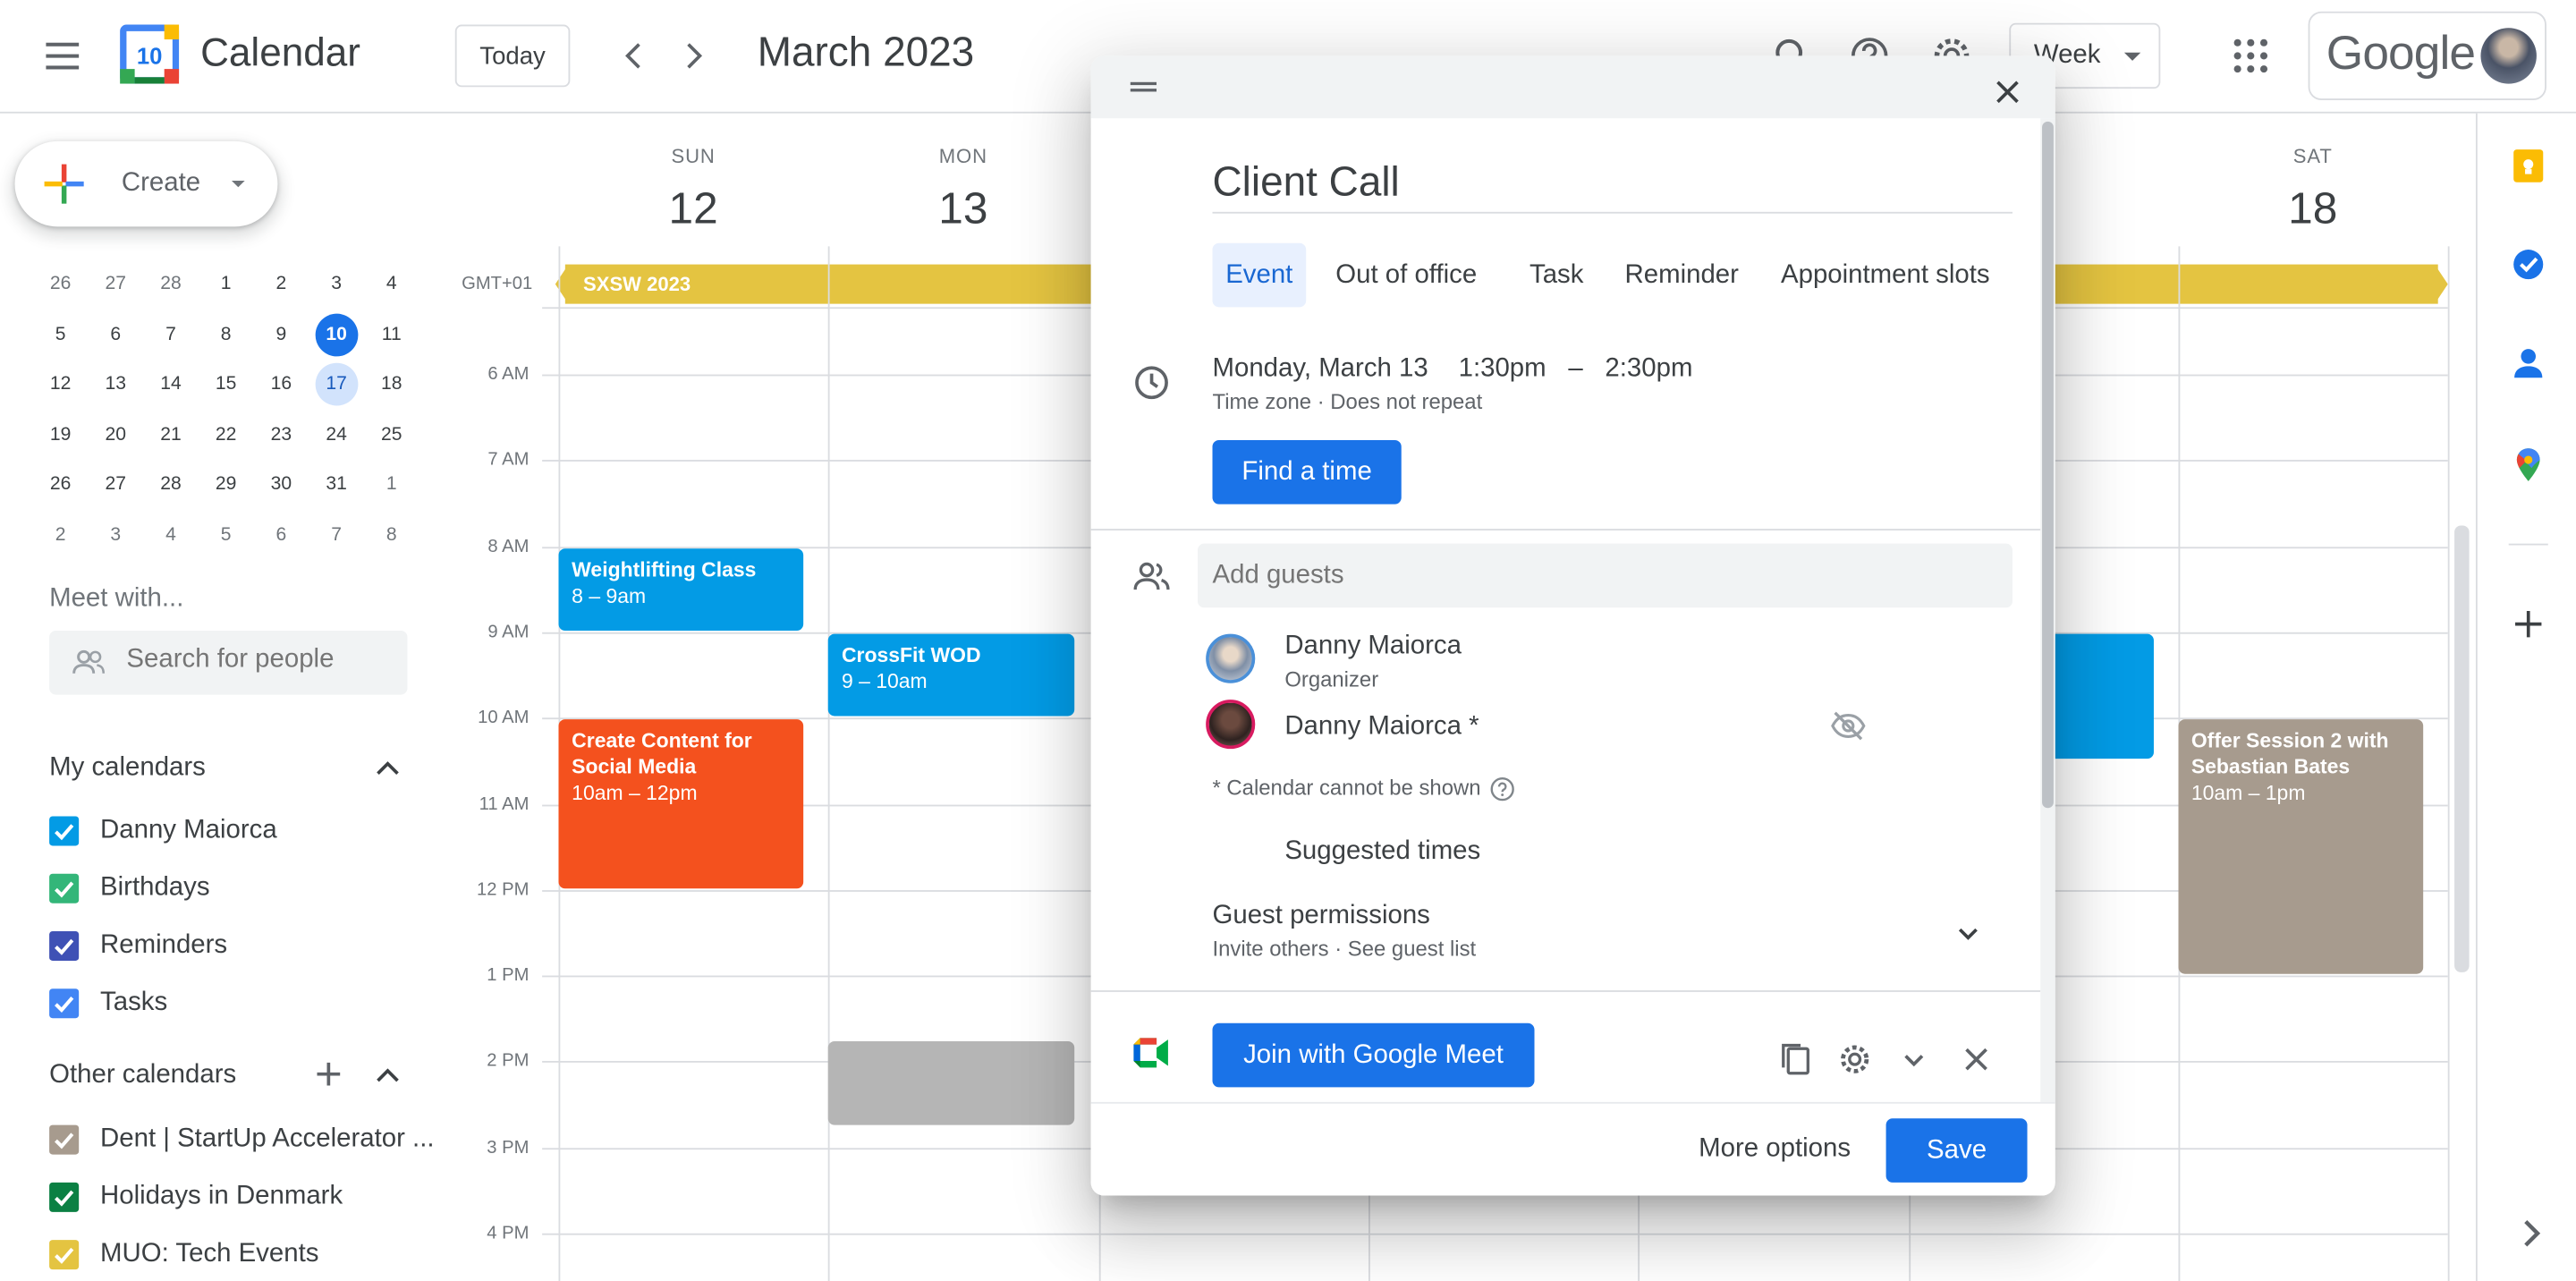 The width and height of the screenshot is (2576, 1281). What do you see at coordinates (115, 434) in the screenshot?
I see `minical-day: 20` at bounding box center [115, 434].